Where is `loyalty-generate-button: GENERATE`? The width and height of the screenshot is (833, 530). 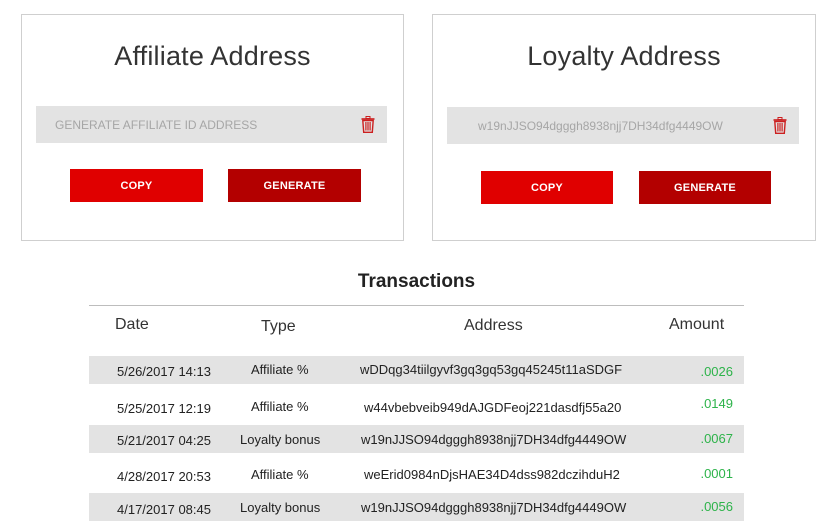 loyalty-generate-button: GENERATE is located at coordinates (705, 187).